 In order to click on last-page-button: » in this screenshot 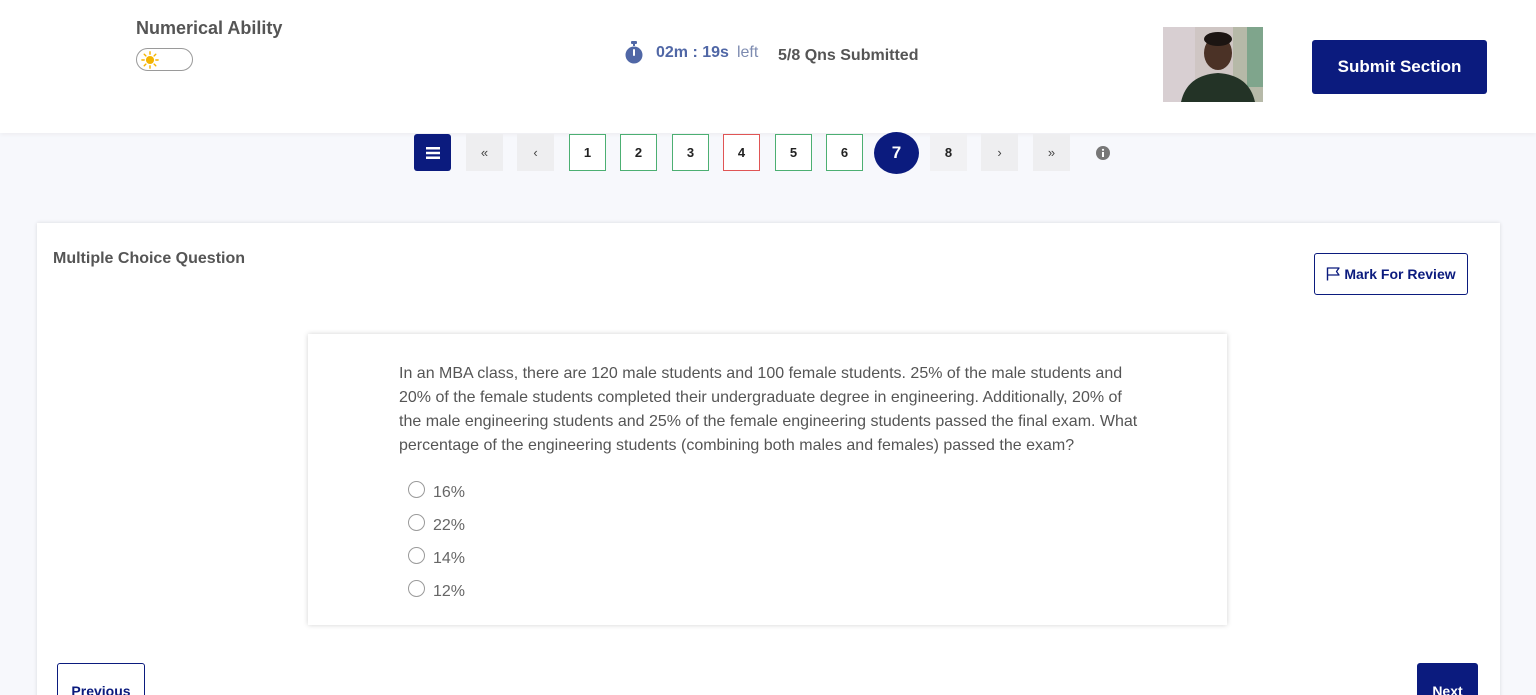, I will do `click(1051, 152)`.